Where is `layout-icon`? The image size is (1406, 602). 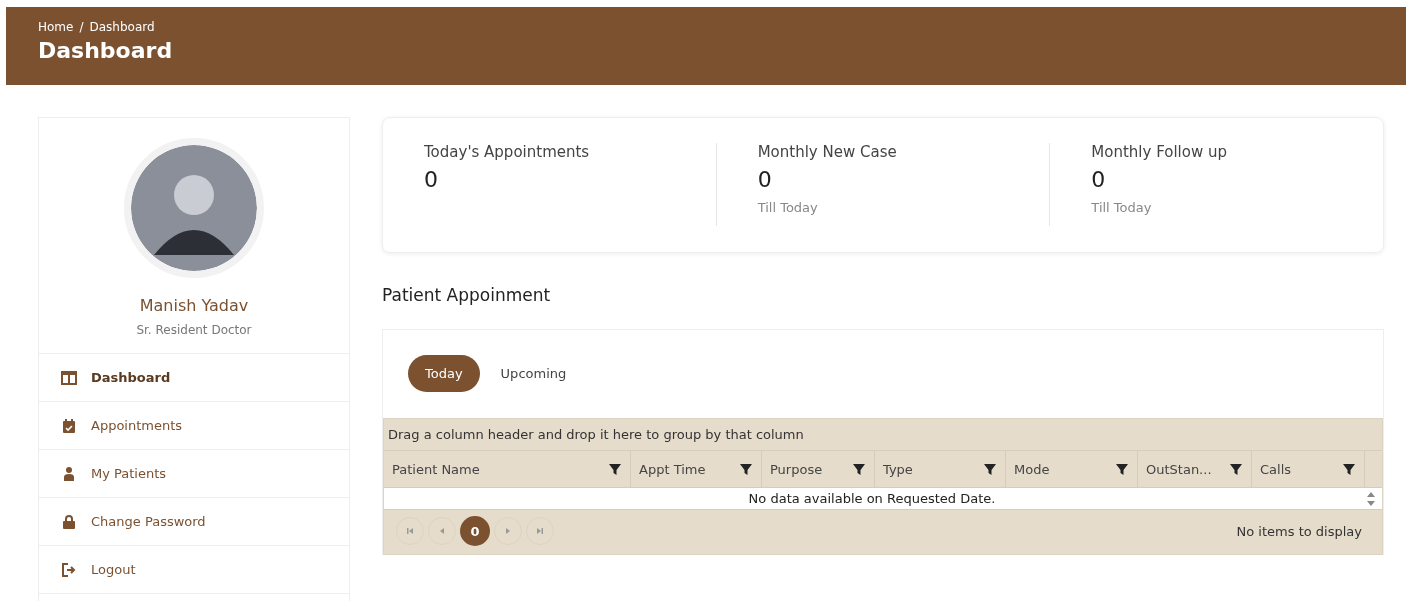 layout-icon is located at coordinates (69, 377).